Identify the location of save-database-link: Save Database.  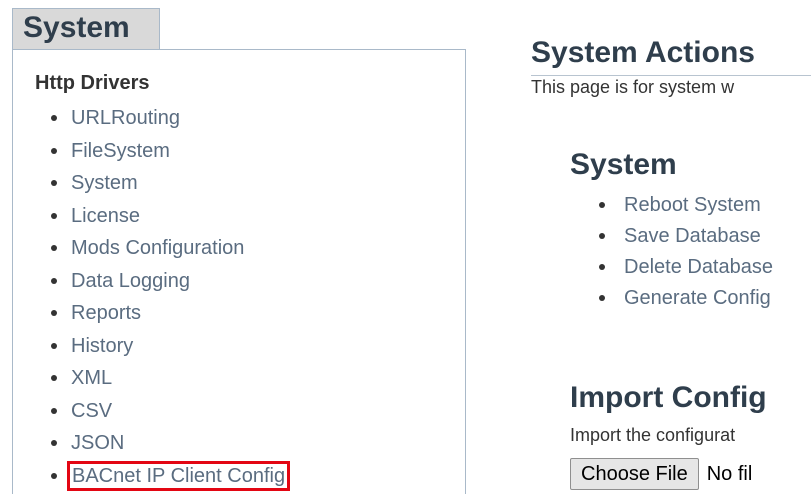
(692, 236).